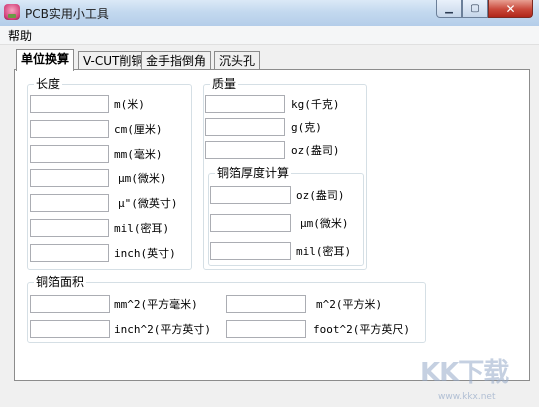 The image size is (539, 407). I want to click on length-inch-input, so click(69, 253).